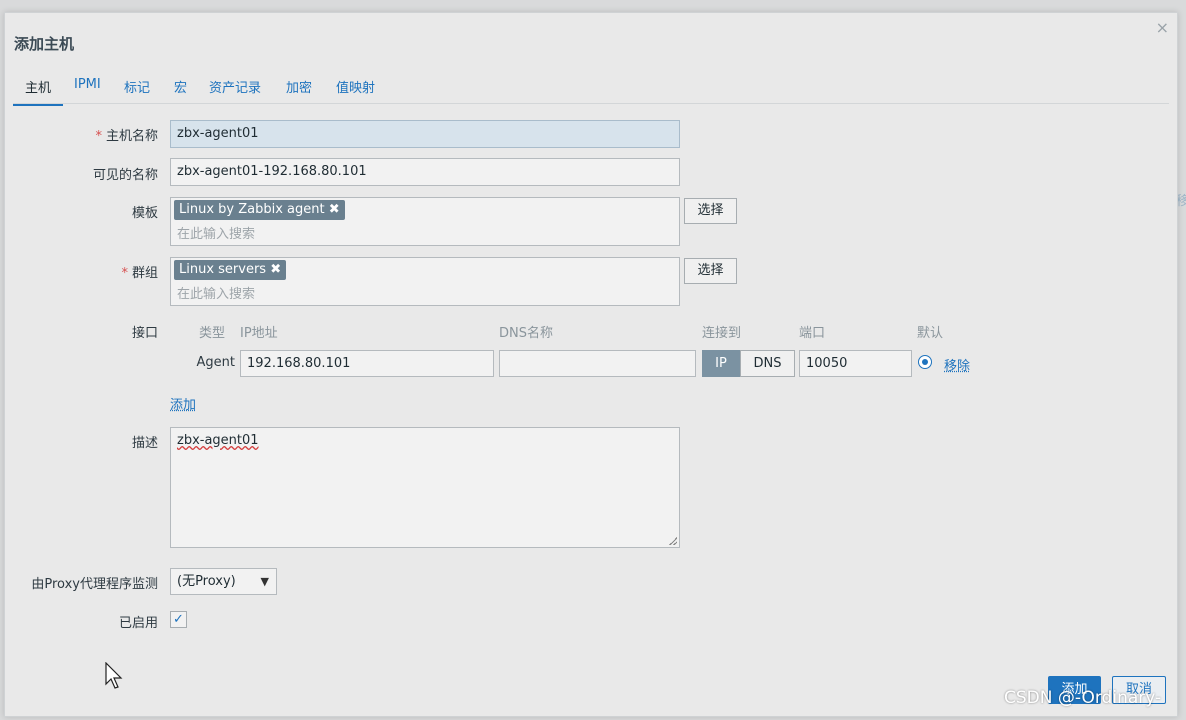 The image size is (1186, 720). I want to click on mouse-cursor-icon, so click(114, 675).